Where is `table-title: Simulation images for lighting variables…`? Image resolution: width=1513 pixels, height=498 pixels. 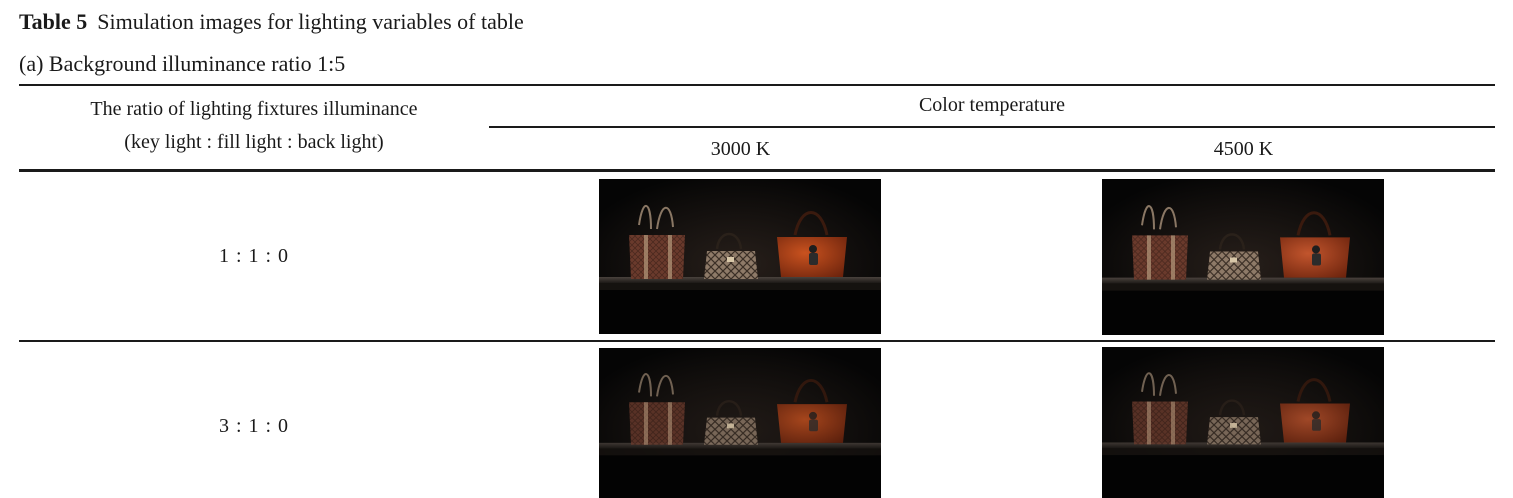
table-title: Simulation images for lighting variables… is located at coordinates (310, 21).